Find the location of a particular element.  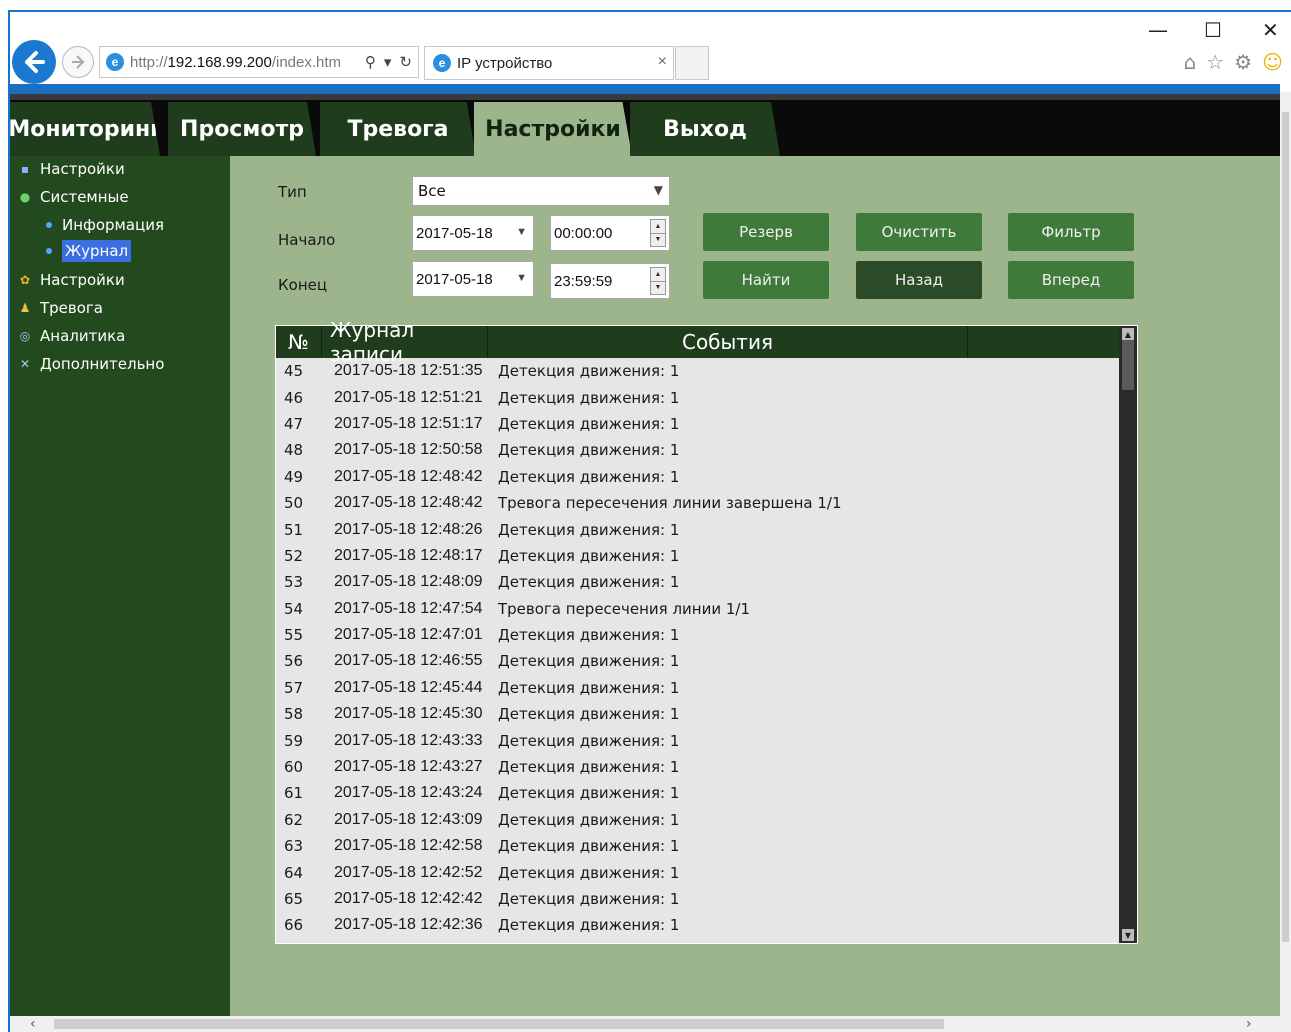

arrow-right-icon is located at coordinates (78, 62).